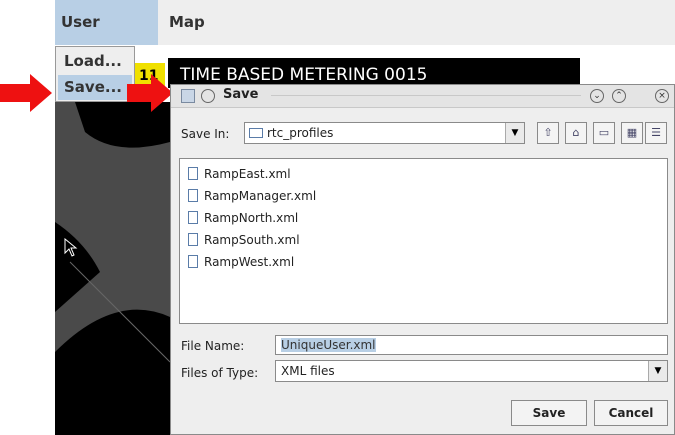  What do you see at coordinates (219, 38) in the screenshot?
I see `menu-map-options: Map Options` at bounding box center [219, 38].